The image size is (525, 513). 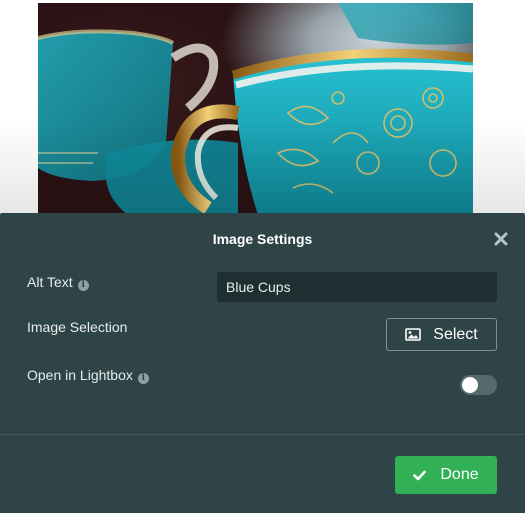 What do you see at coordinates (455, 334) in the screenshot?
I see `select-button-label: Select` at bounding box center [455, 334].